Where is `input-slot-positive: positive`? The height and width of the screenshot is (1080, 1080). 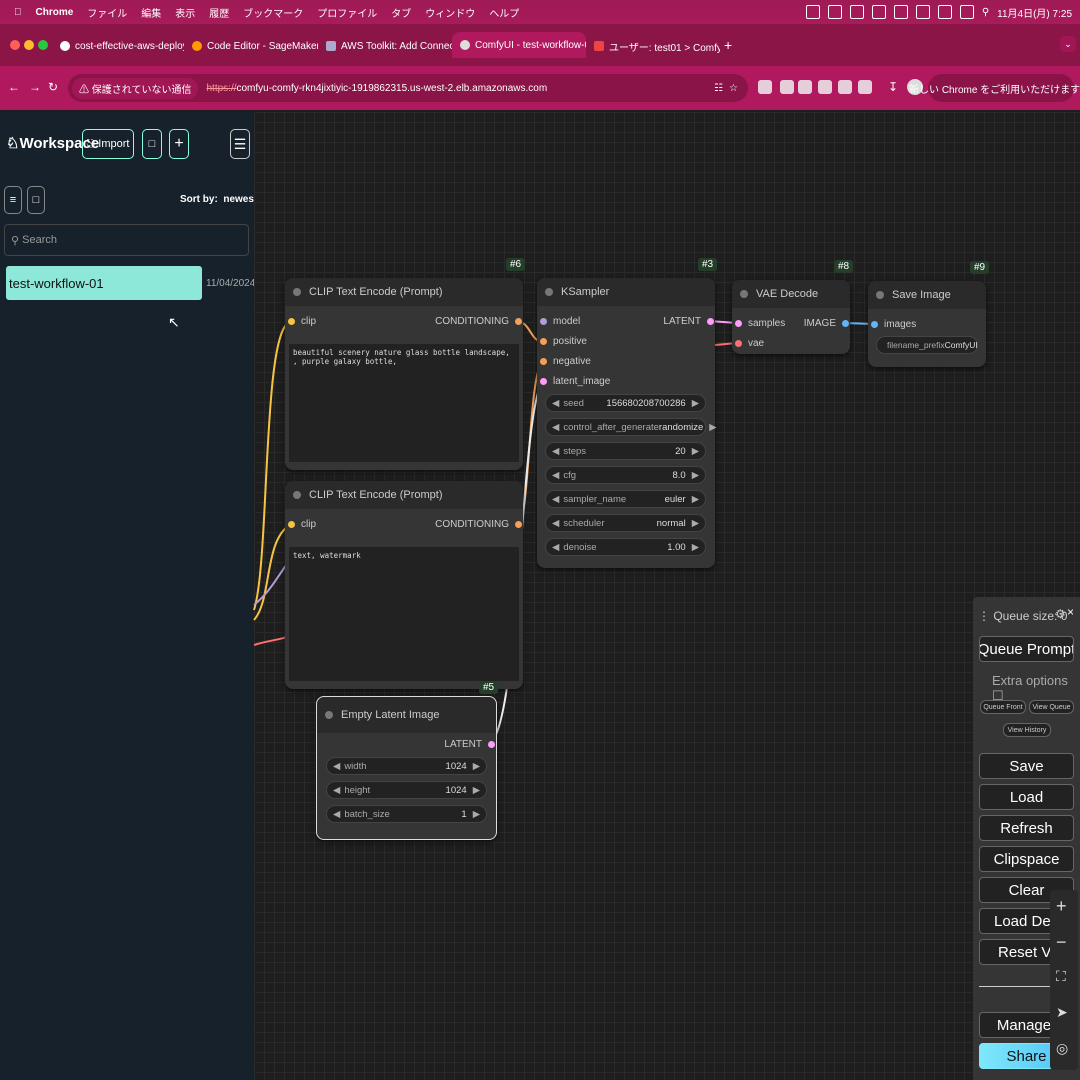 input-slot-positive: positive is located at coordinates (563, 341).